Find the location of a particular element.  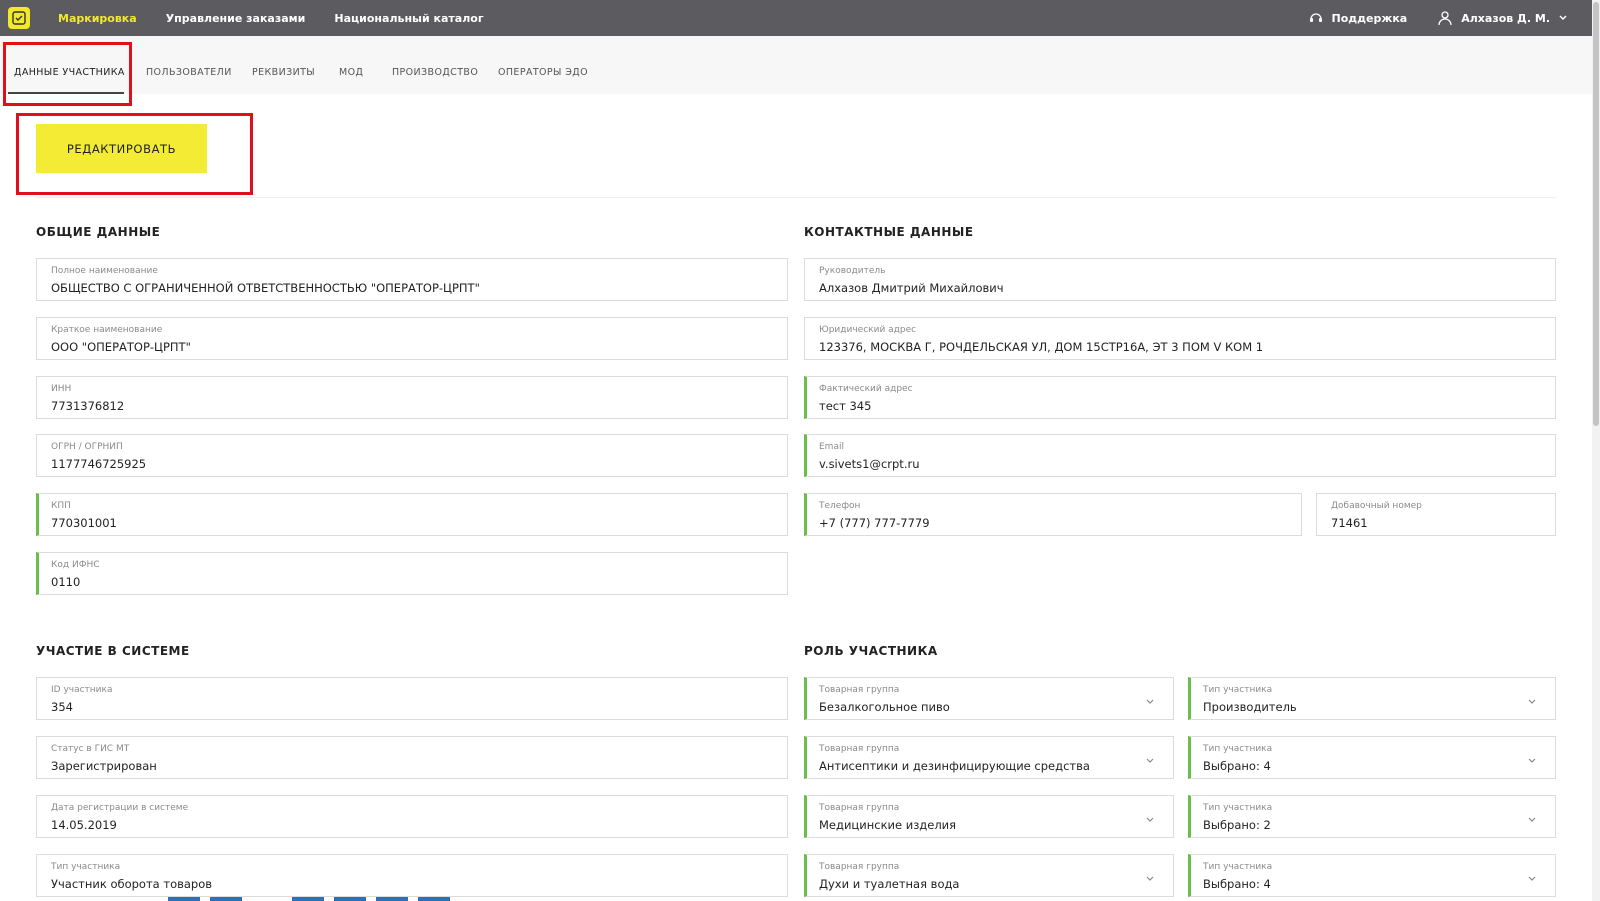

field-value: Производитель is located at coordinates (1250, 707).